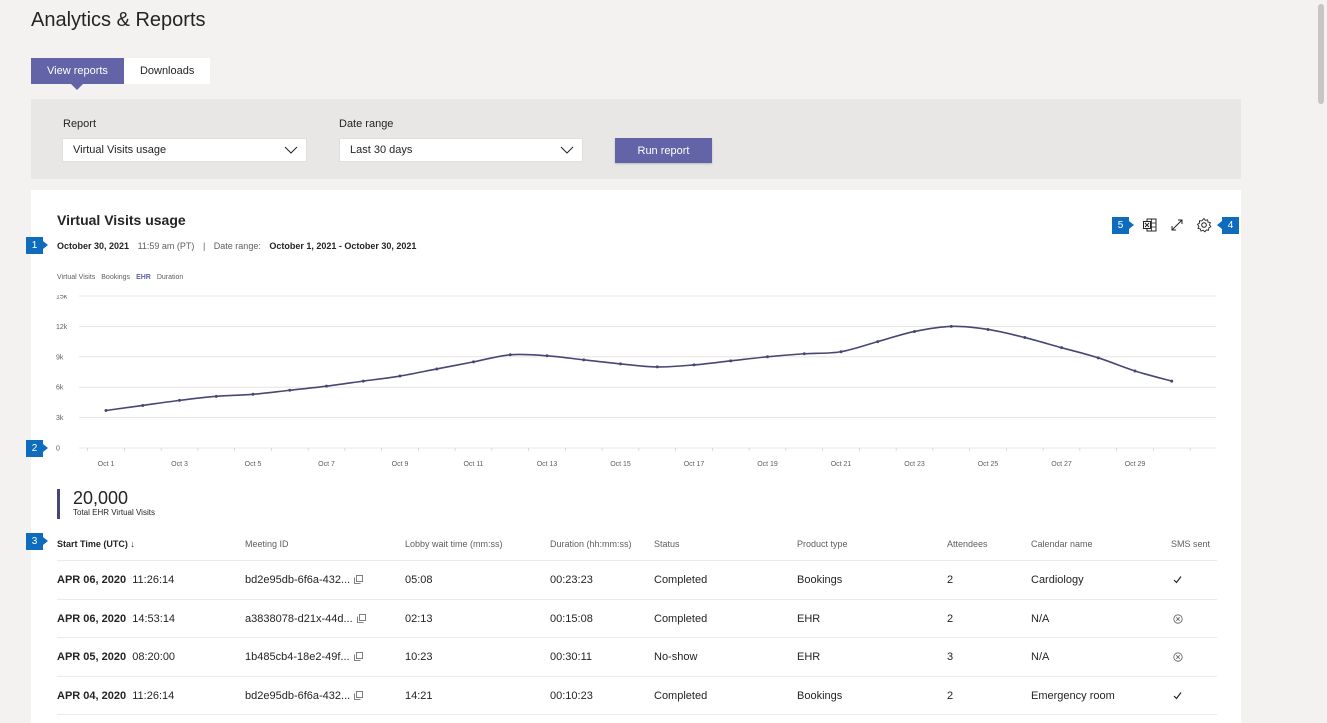 Image resolution: width=1327 pixels, height=723 pixels. Describe the element at coordinates (571, 618) in the screenshot. I see `cell-duration: 00:15:08` at that location.